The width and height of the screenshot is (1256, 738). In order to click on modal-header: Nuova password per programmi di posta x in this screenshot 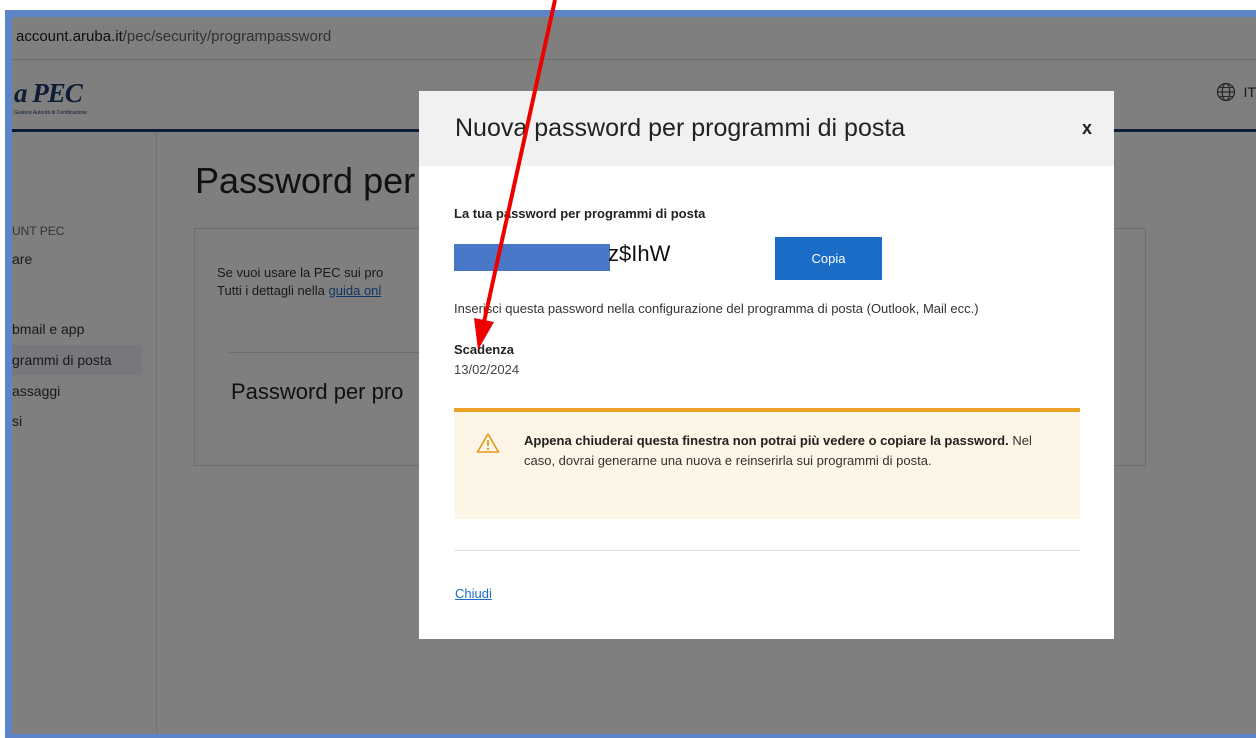, I will do `click(766, 128)`.